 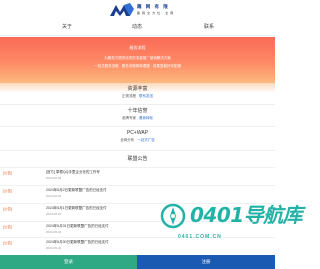 I want to click on watermark-logo: 0401导航库, so click(x=231, y=216).